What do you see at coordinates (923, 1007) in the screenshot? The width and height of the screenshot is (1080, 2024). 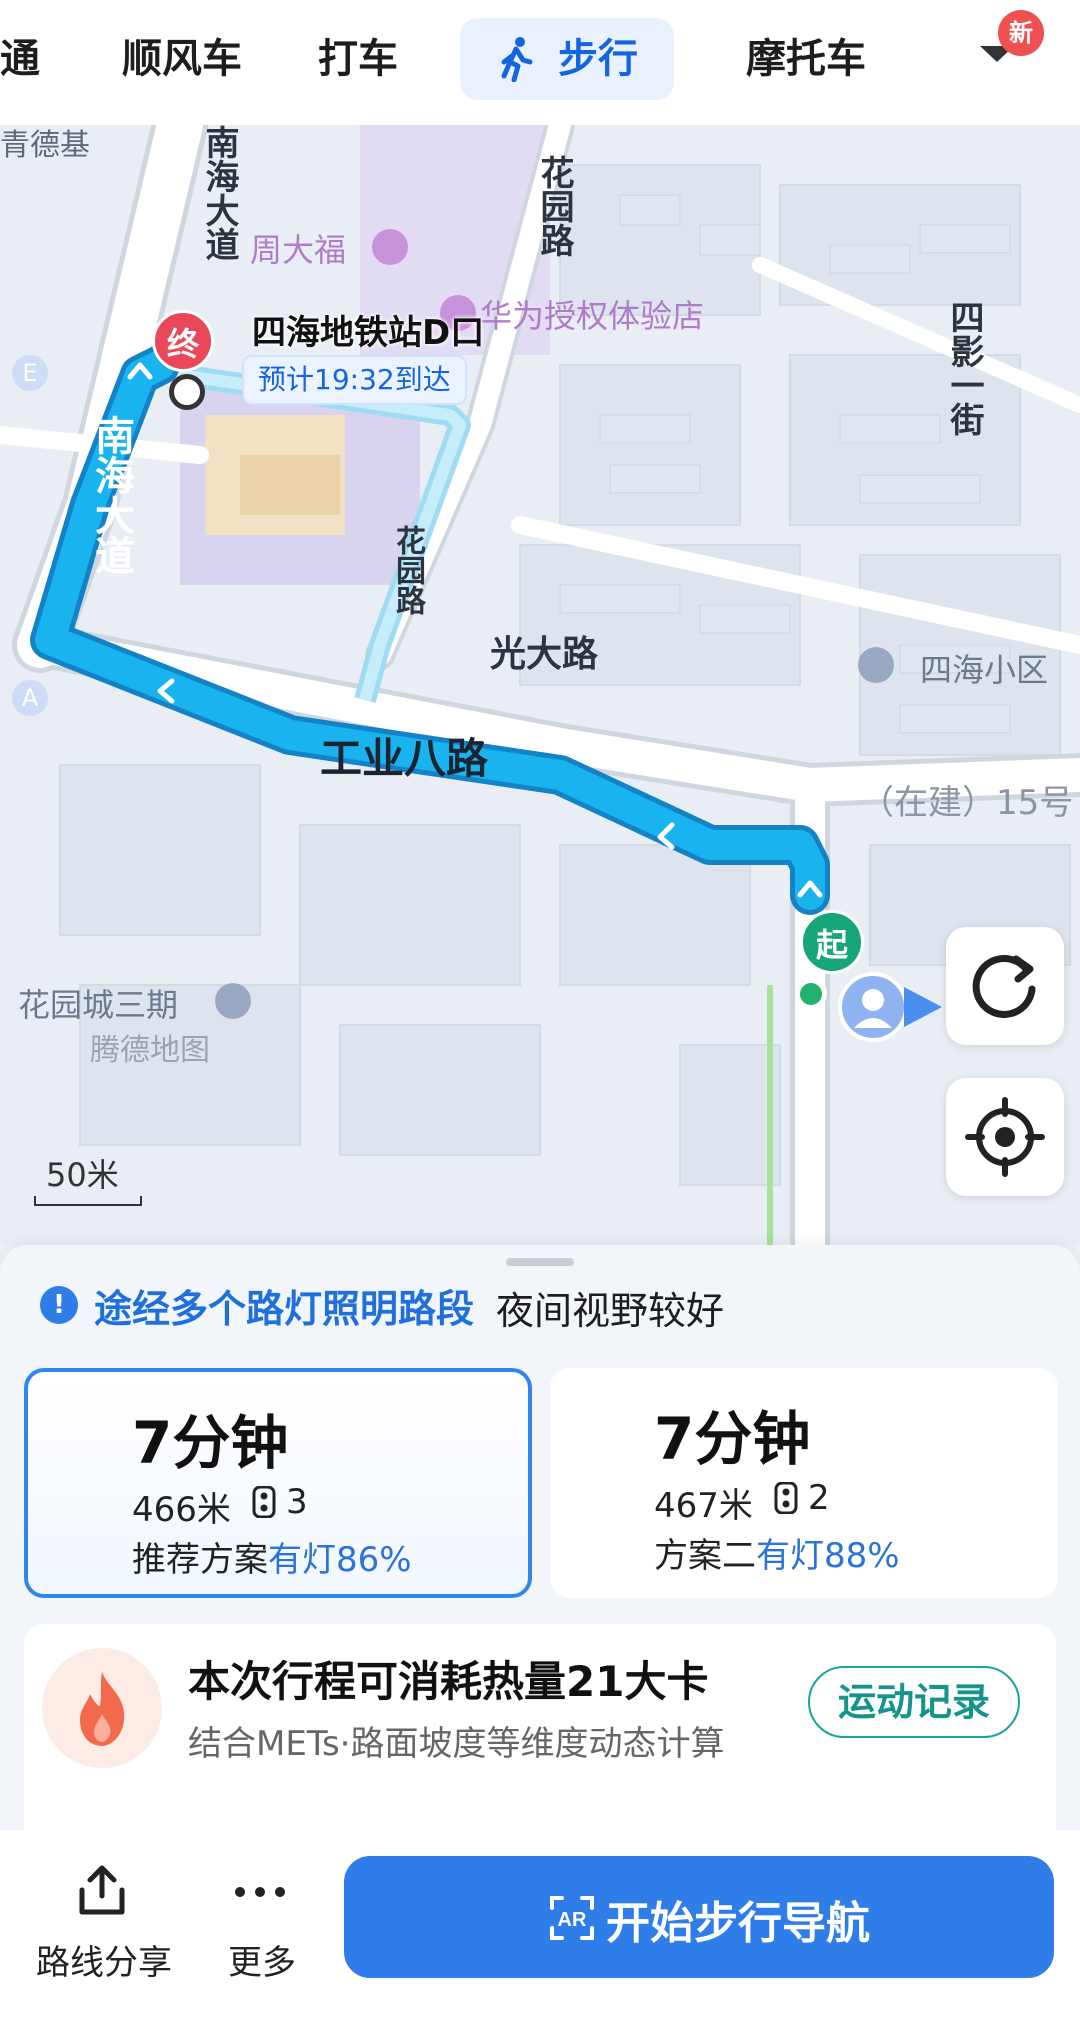 I see `heading-arrow-icon` at bounding box center [923, 1007].